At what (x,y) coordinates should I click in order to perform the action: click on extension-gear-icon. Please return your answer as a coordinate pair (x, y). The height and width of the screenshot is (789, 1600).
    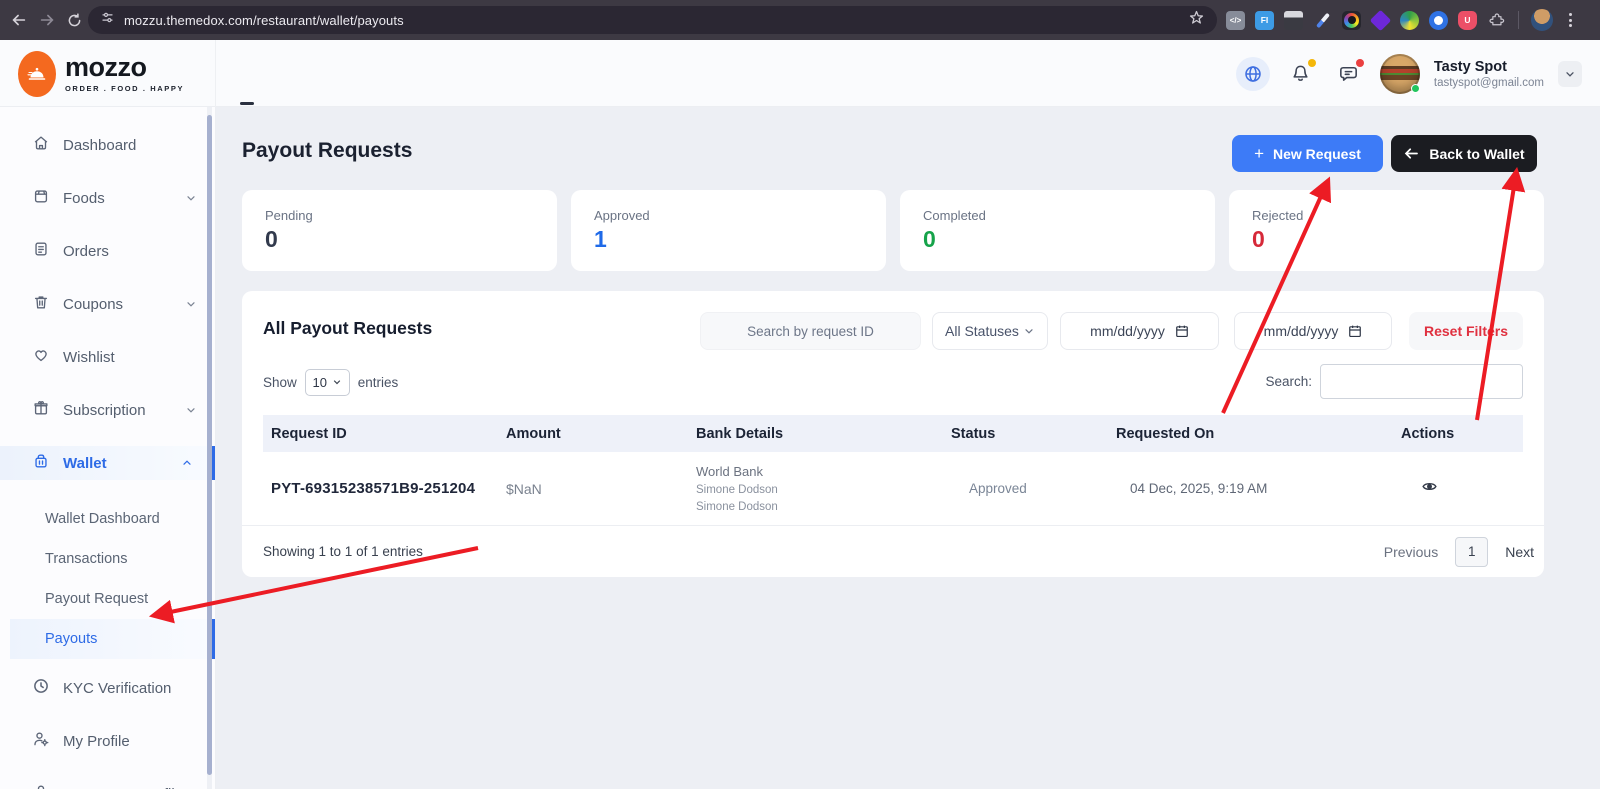
    Looking at the image, I should click on (1438, 20).